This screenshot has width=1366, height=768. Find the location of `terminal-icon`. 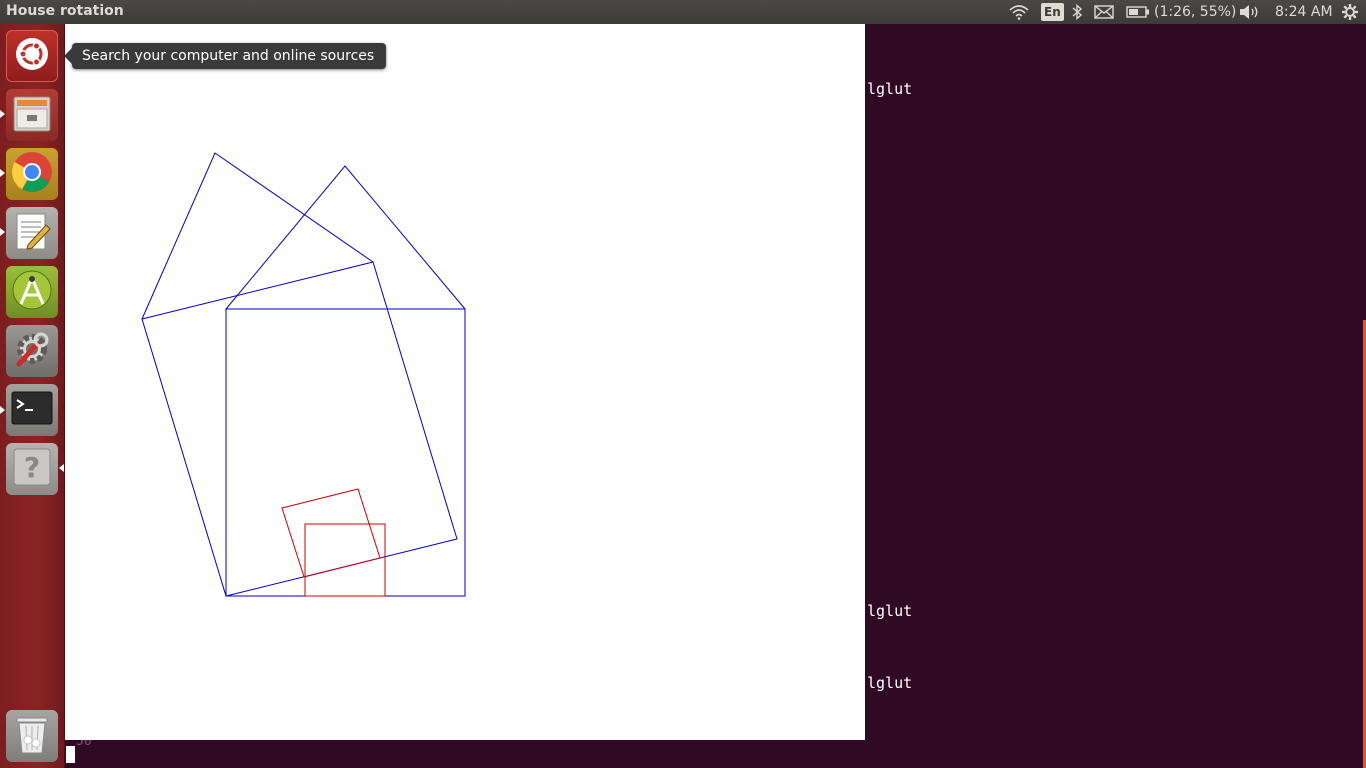

terminal-icon is located at coordinates (32, 410).